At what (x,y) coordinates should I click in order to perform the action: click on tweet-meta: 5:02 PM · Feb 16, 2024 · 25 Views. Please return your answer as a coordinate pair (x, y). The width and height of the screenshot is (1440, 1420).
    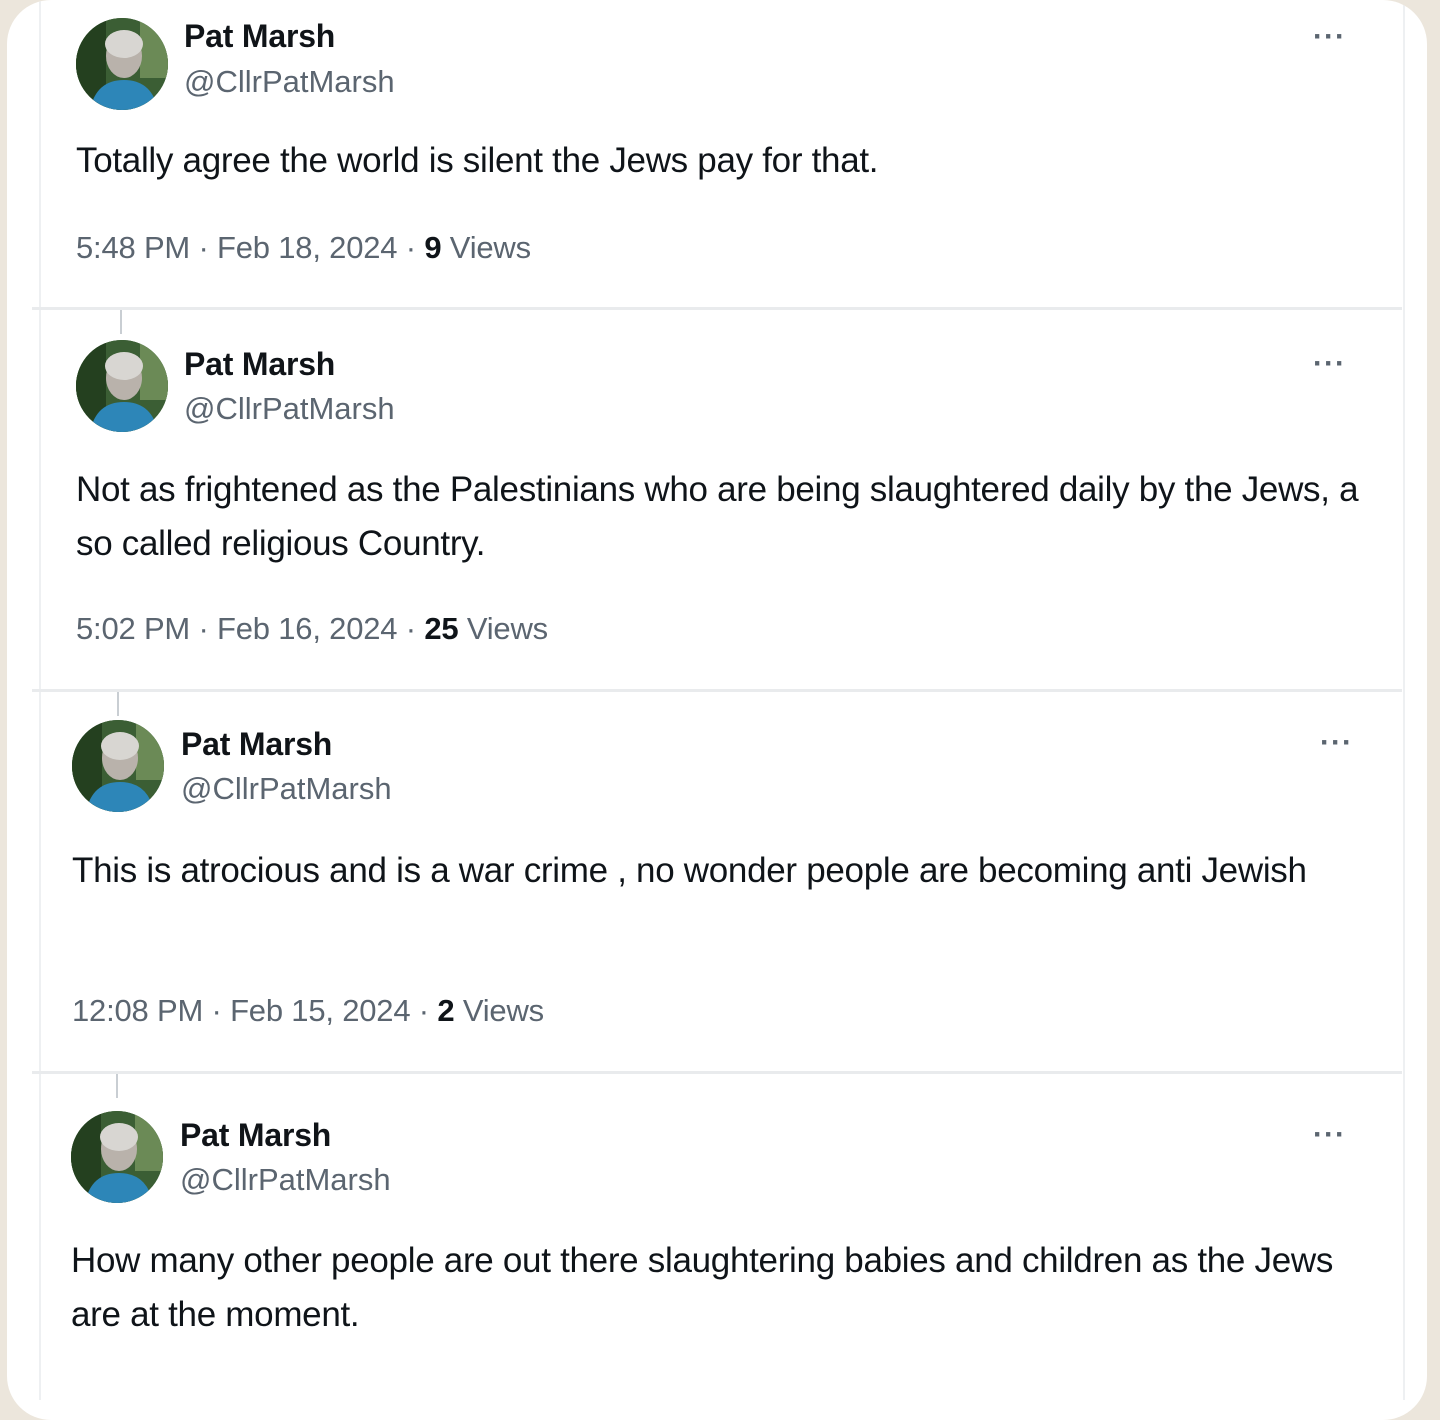
    Looking at the image, I should click on (312, 629).